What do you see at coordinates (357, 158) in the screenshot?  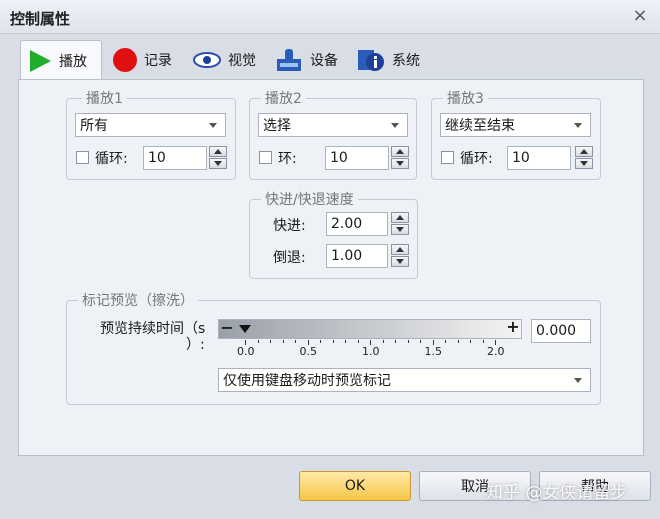 I see `play2-loop-input: 10` at bounding box center [357, 158].